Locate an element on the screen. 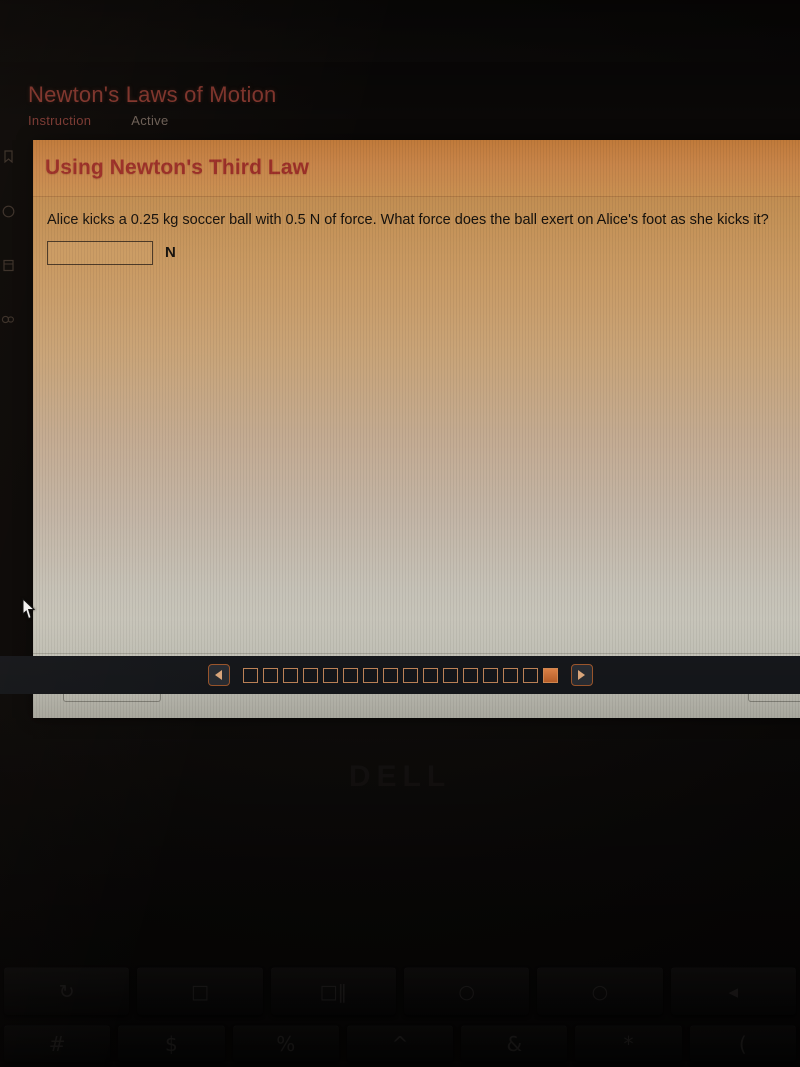 Image resolution: width=800 pixels, height=1067 pixels. chevron-right-icon is located at coordinates (581, 675).